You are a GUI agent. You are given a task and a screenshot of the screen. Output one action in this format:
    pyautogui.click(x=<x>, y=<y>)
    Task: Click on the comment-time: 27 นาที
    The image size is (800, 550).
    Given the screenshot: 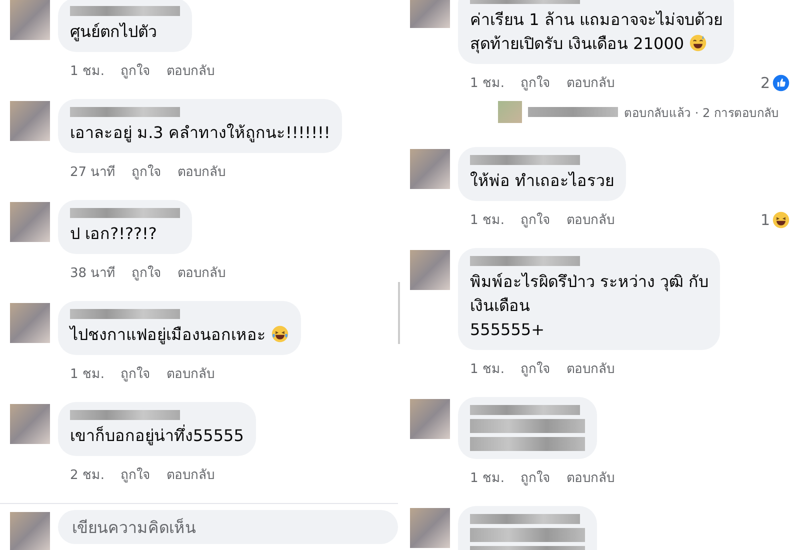 What is the action you would take?
    pyautogui.click(x=93, y=171)
    